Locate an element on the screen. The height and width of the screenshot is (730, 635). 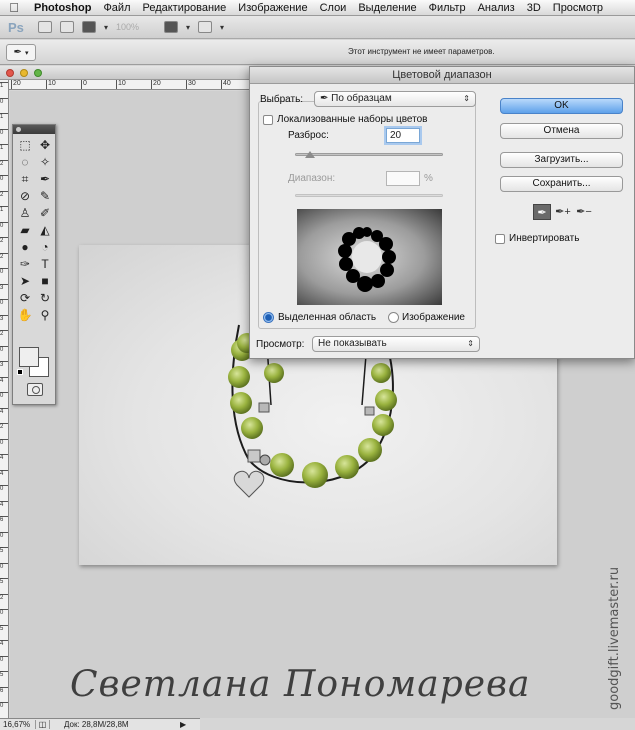
eraser-icon: ▰ is located at coordinates (25, 230).